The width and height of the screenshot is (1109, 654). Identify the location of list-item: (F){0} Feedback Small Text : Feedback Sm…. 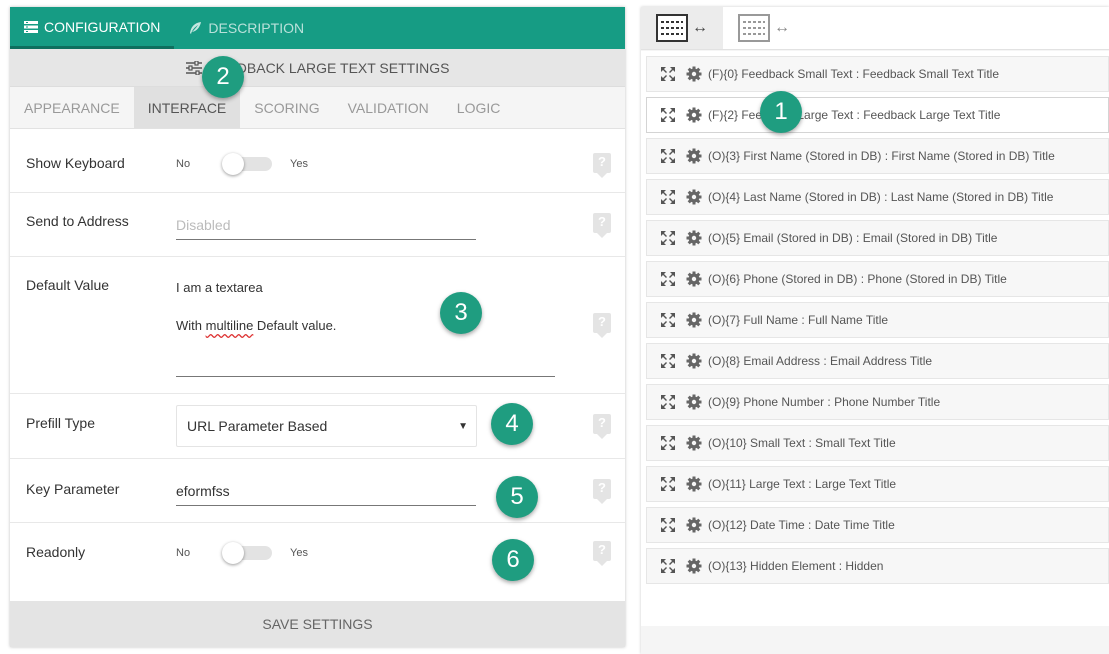
(877, 74).